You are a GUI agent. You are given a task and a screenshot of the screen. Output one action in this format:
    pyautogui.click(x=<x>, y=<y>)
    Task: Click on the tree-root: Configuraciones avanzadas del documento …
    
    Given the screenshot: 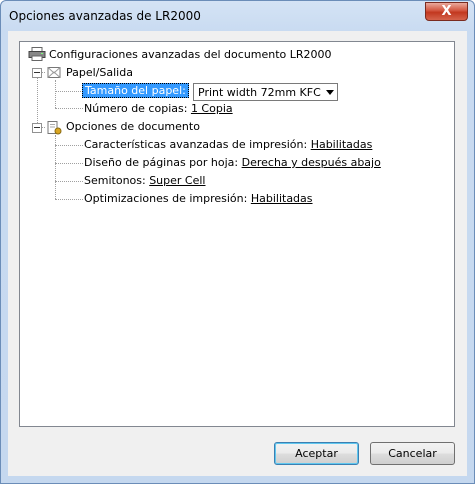 What is the action you would take?
    pyautogui.click(x=190, y=55)
    